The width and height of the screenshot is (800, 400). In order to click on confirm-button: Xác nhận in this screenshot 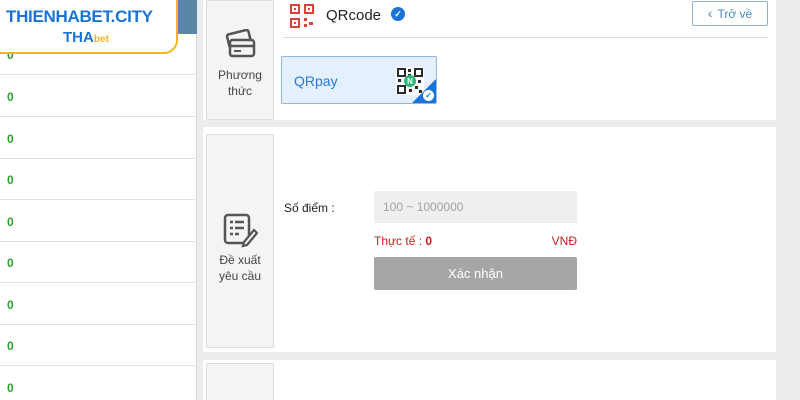, I will do `click(475, 273)`.